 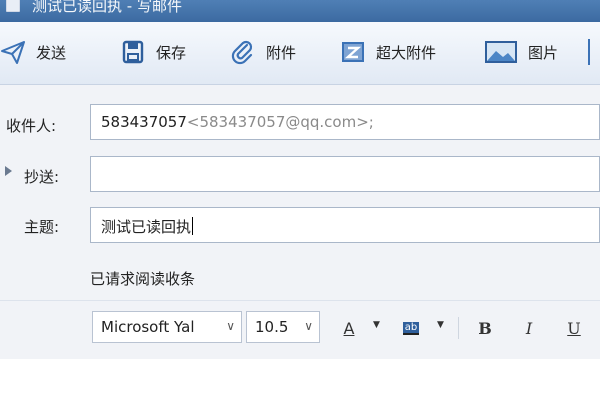 I want to click on to-field: 583437057<583437057@qq.com>;, so click(x=345, y=122).